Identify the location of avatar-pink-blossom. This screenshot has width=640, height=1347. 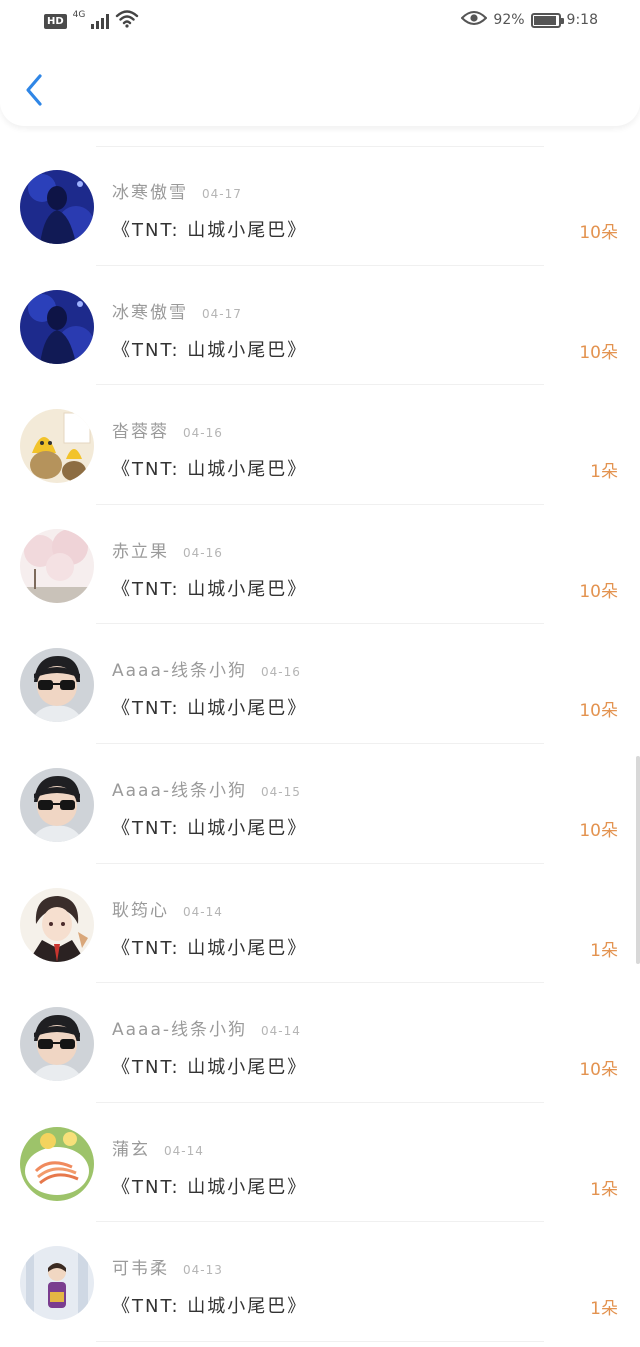
(57, 565).